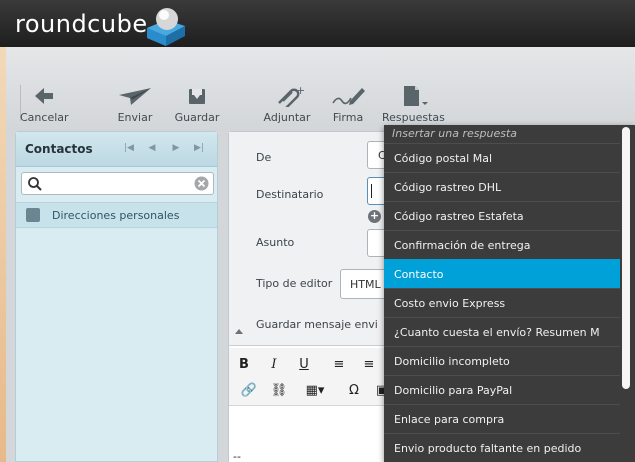 The height and width of the screenshot is (462, 635). I want to click on text-cursor, so click(371, 191).